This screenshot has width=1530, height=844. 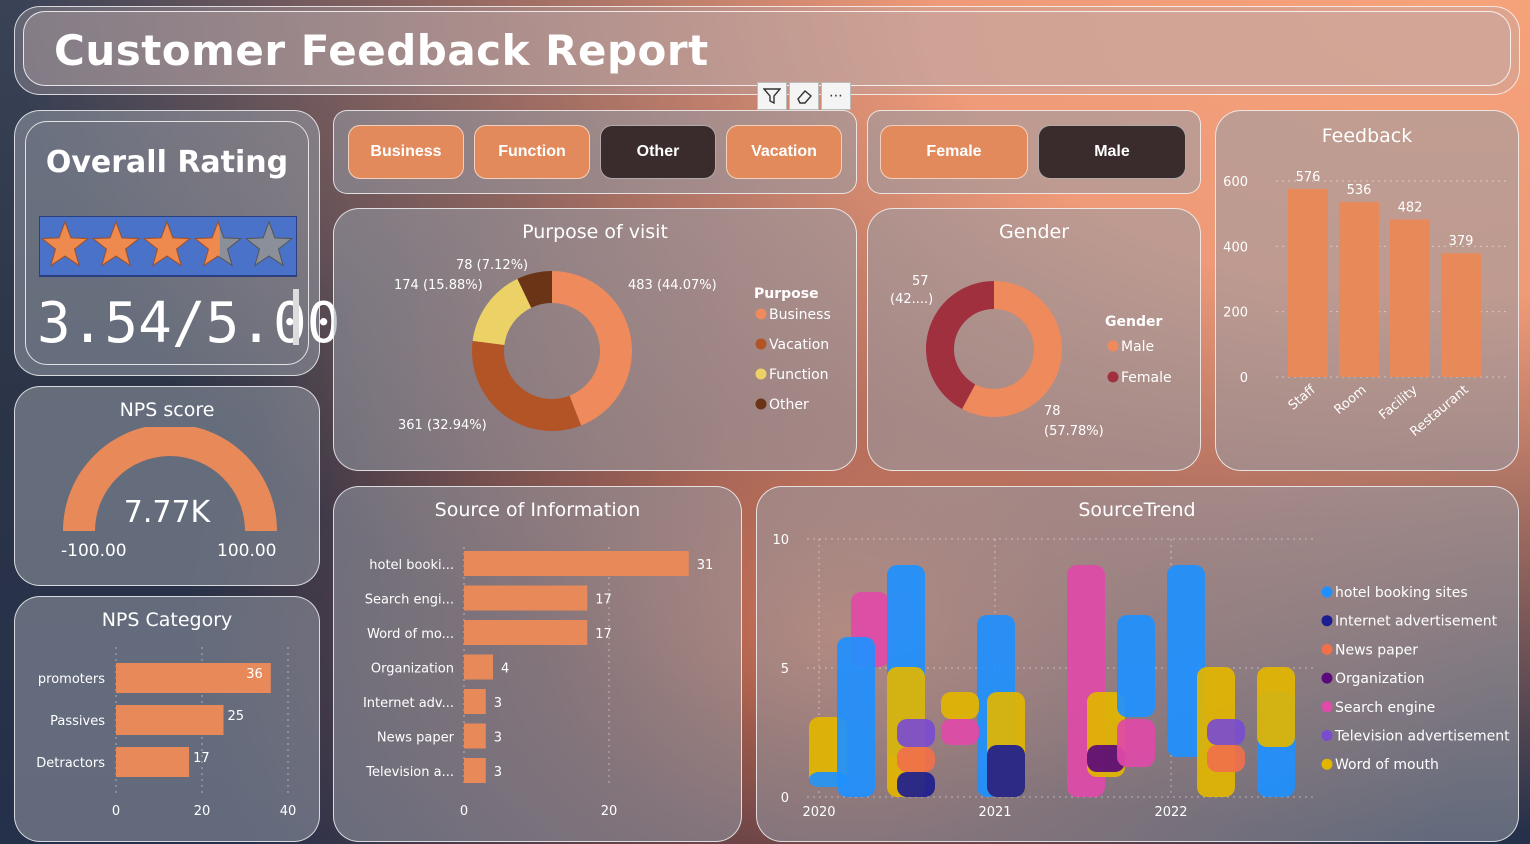 What do you see at coordinates (1137, 347) in the screenshot?
I see `legend-label: Male` at bounding box center [1137, 347].